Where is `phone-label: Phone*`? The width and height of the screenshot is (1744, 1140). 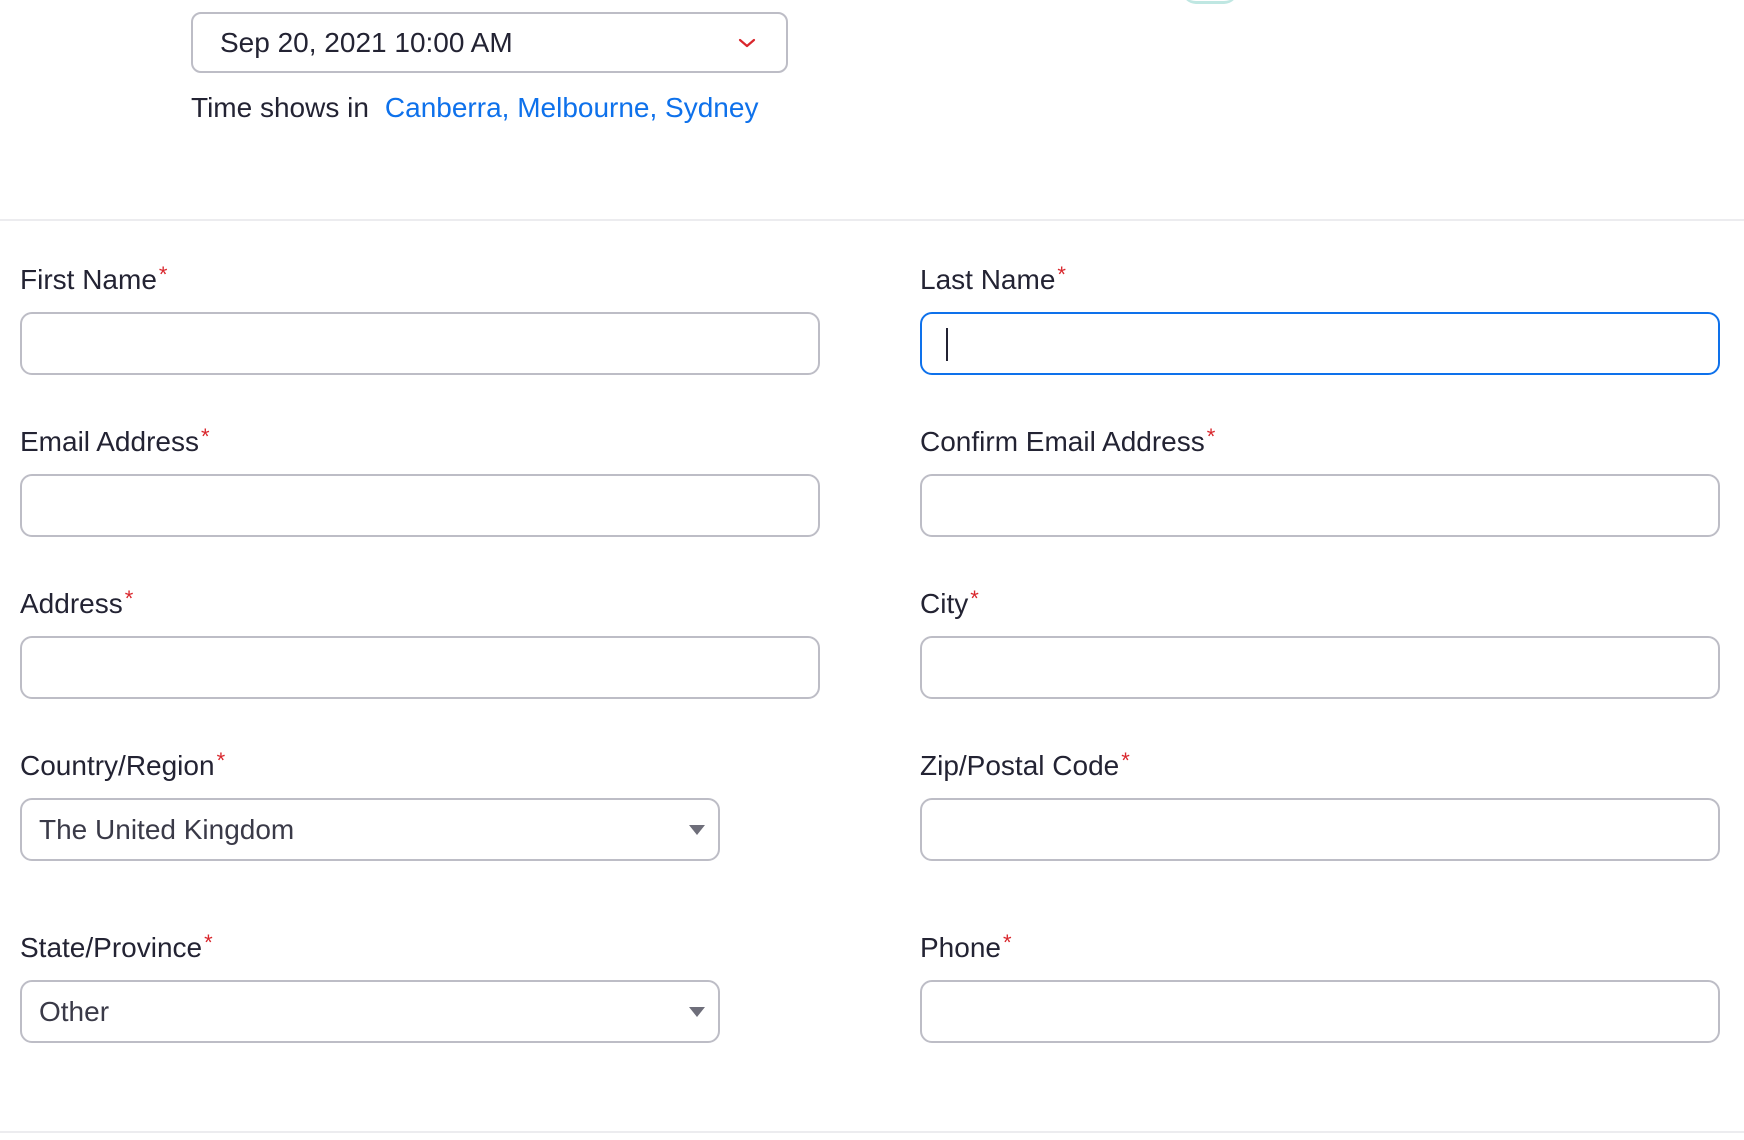 phone-label: Phone* is located at coordinates (966, 947).